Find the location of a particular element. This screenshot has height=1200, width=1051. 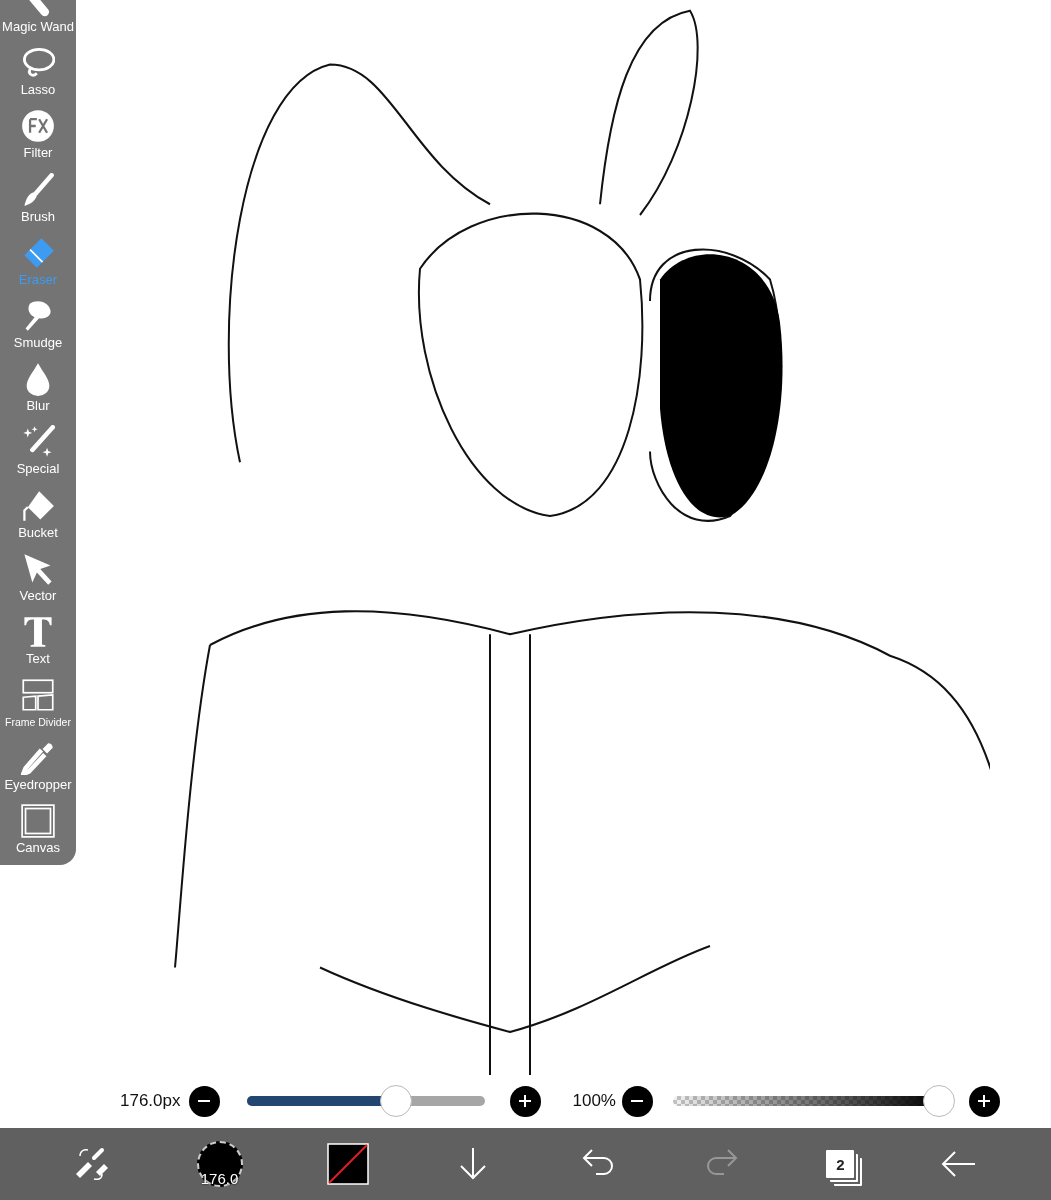

brush-size-button: 176.0 is located at coordinates (219, 1164).